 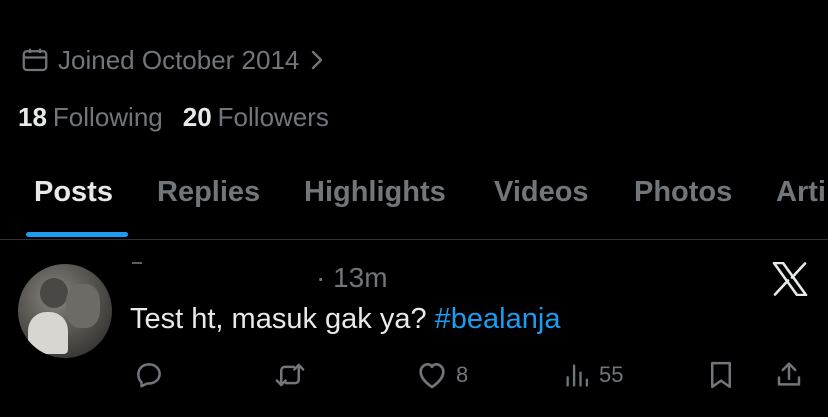 What do you see at coordinates (65, 311) in the screenshot?
I see `avatar` at bounding box center [65, 311].